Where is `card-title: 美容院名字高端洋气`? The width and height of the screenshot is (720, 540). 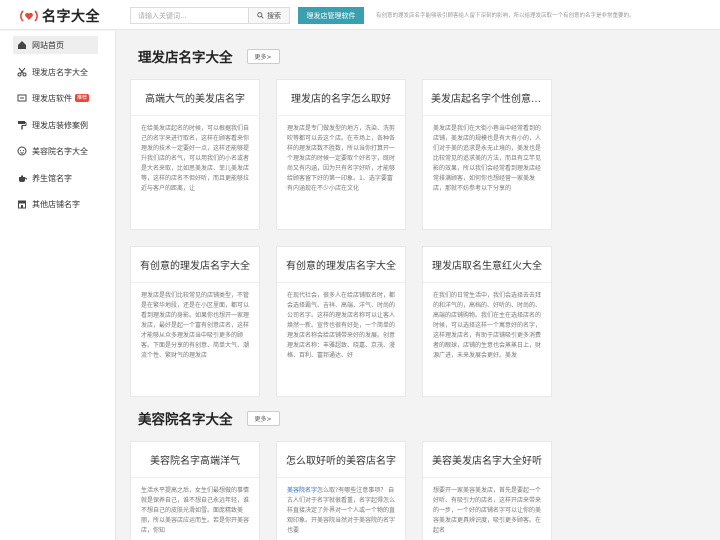
card-title: 美容院名字高端洋气 is located at coordinates (195, 460).